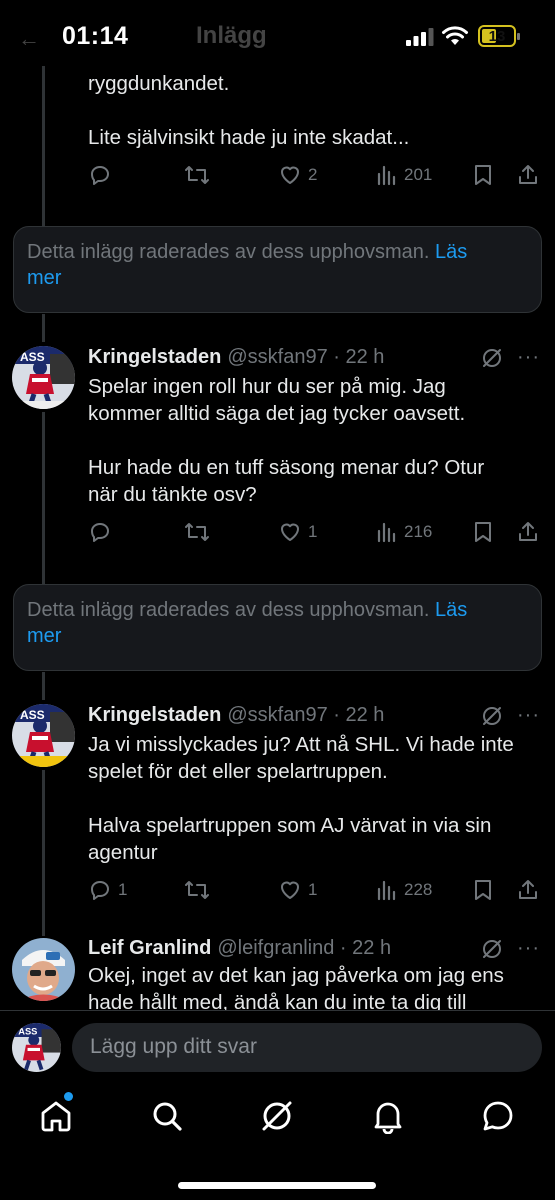 The image size is (555, 1200). What do you see at coordinates (388, 1116) in the screenshot?
I see `notifications-icon` at bounding box center [388, 1116].